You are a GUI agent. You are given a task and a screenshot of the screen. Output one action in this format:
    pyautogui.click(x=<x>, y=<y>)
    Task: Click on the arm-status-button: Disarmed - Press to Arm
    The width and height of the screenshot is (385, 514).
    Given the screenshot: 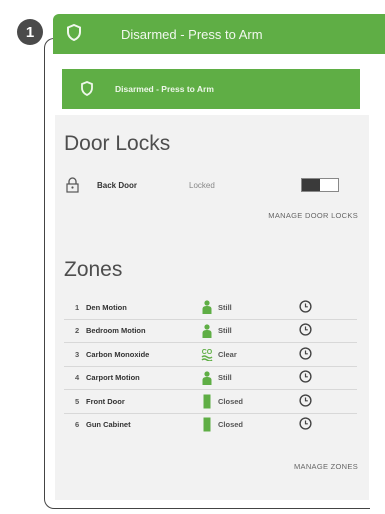 What is the action you would take?
    pyautogui.click(x=219, y=34)
    